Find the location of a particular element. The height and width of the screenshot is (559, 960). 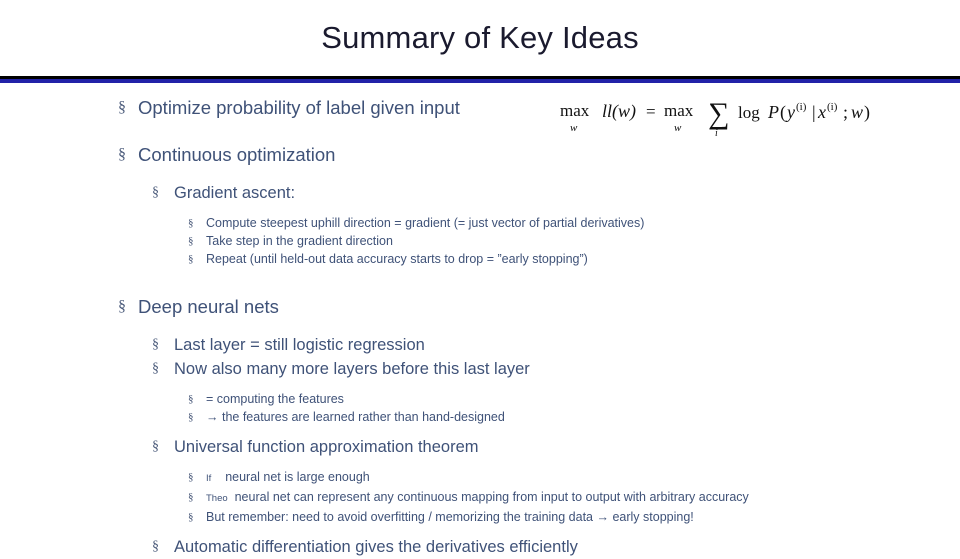

list-item: § Last layer = still logistic regression is located at coordinates (480, 345).